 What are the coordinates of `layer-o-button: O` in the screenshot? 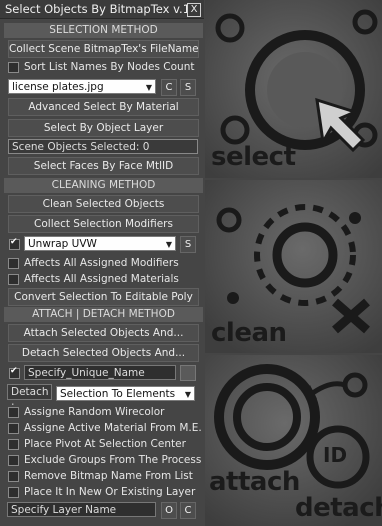 It's located at (169, 510).